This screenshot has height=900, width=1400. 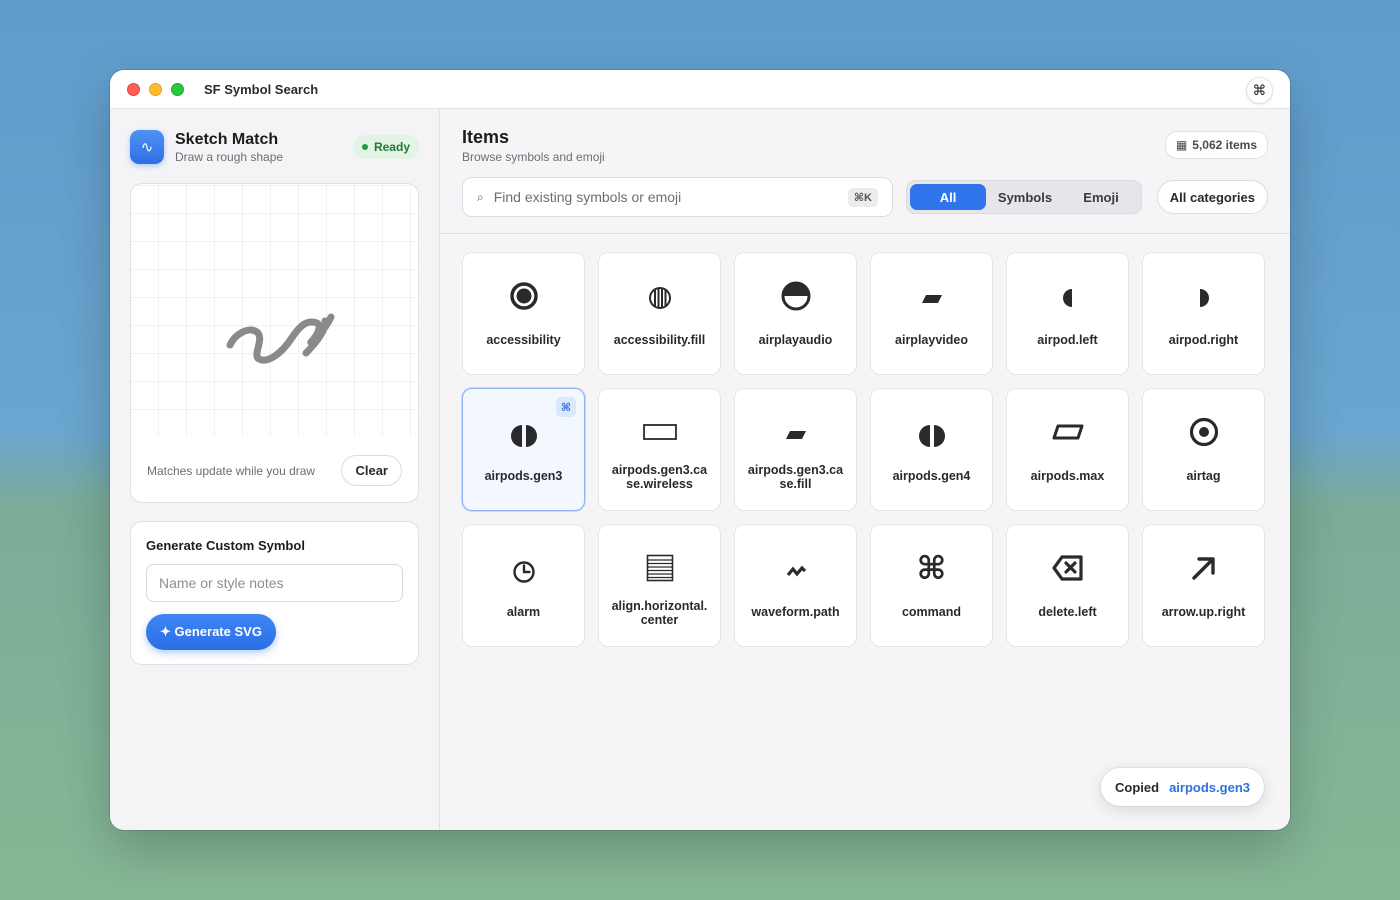 I want to click on symbol-name: accessibility.fill, so click(x=659, y=340).